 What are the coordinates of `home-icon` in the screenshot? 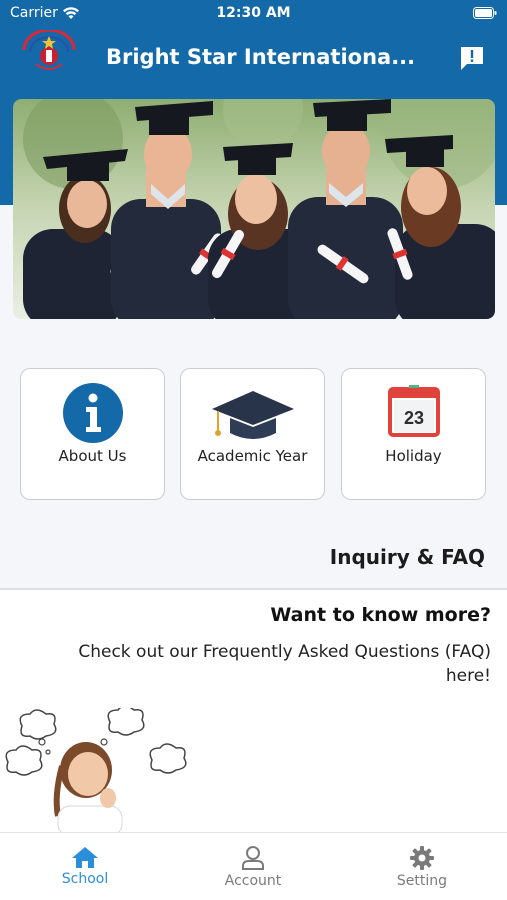 It's located at (85, 857).